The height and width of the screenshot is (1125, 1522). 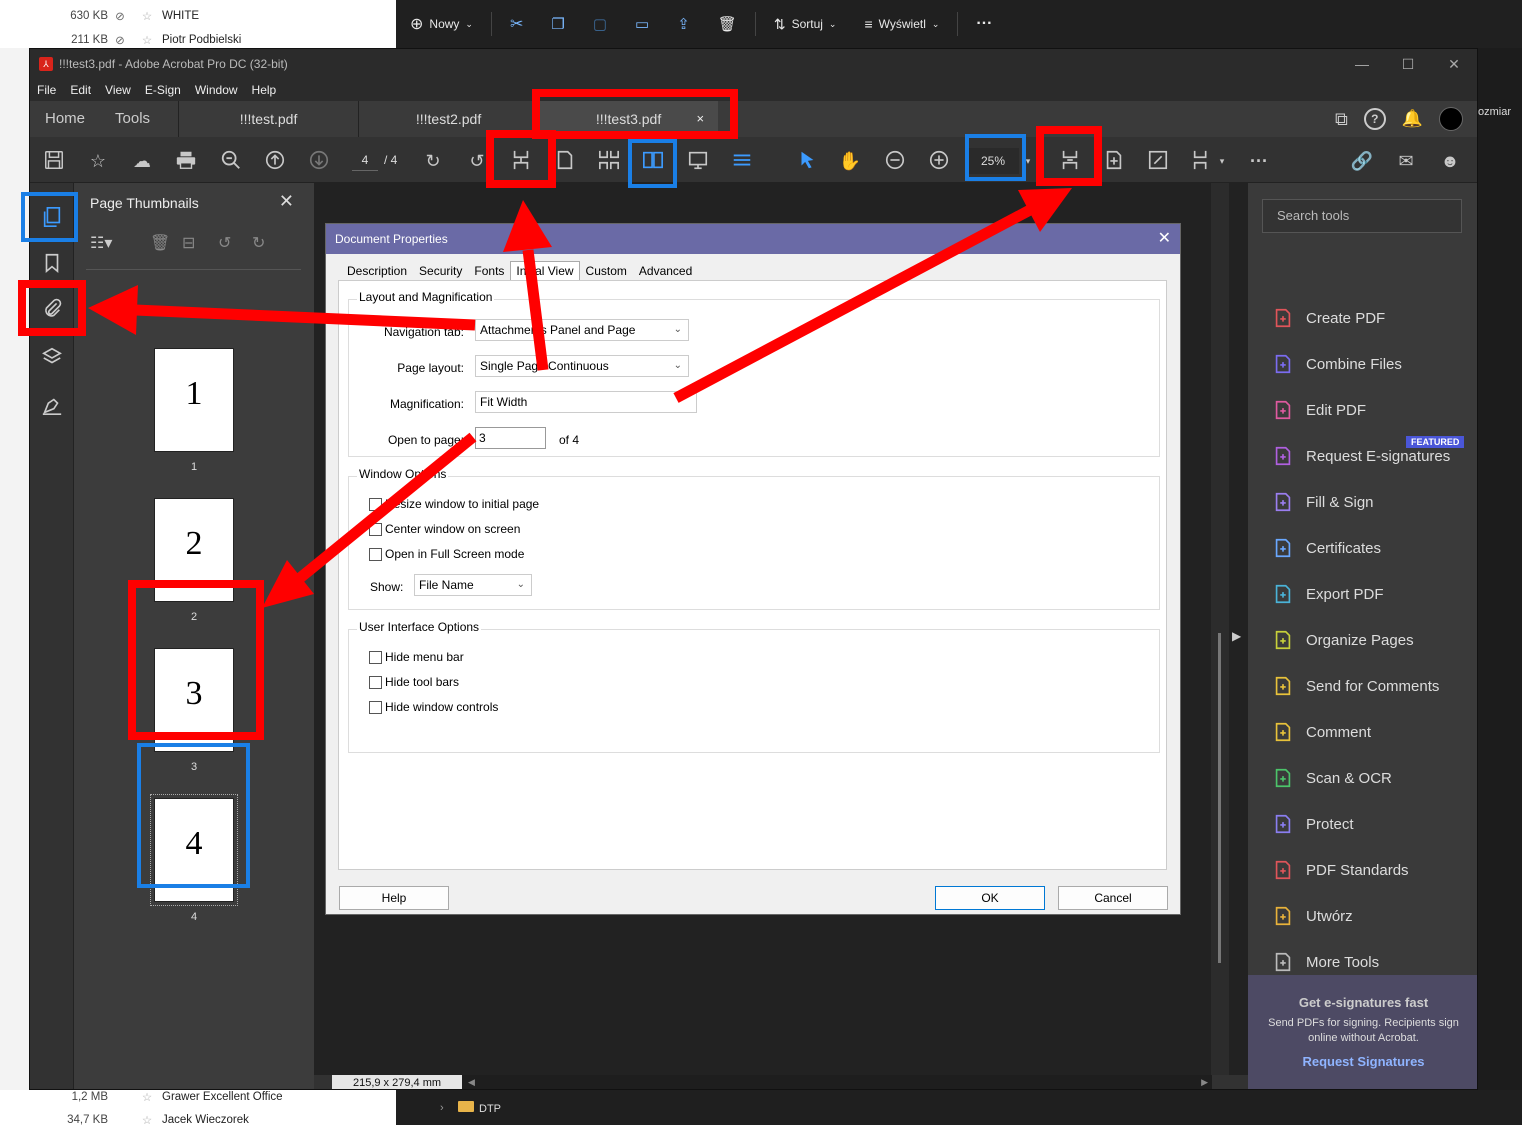 What do you see at coordinates (516, 24) in the screenshot?
I see `cut-button: ✂` at bounding box center [516, 24].